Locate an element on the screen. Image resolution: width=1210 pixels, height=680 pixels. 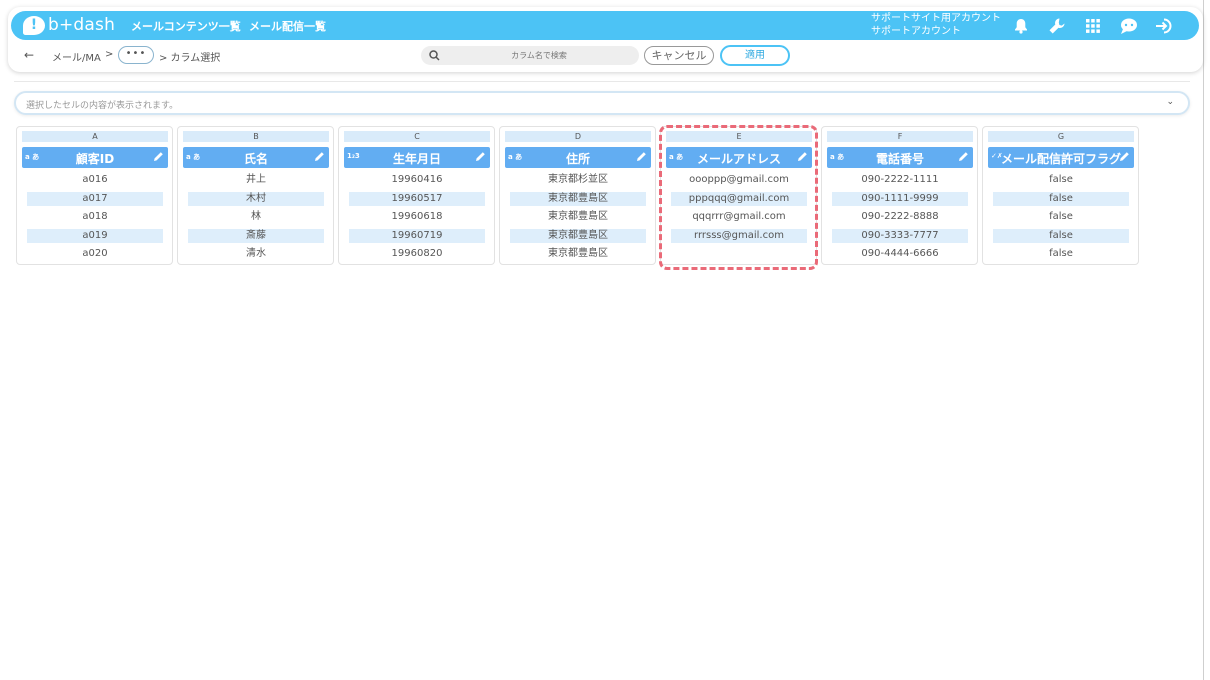
table-cell: 清水 is located at coordinates (256, 254).